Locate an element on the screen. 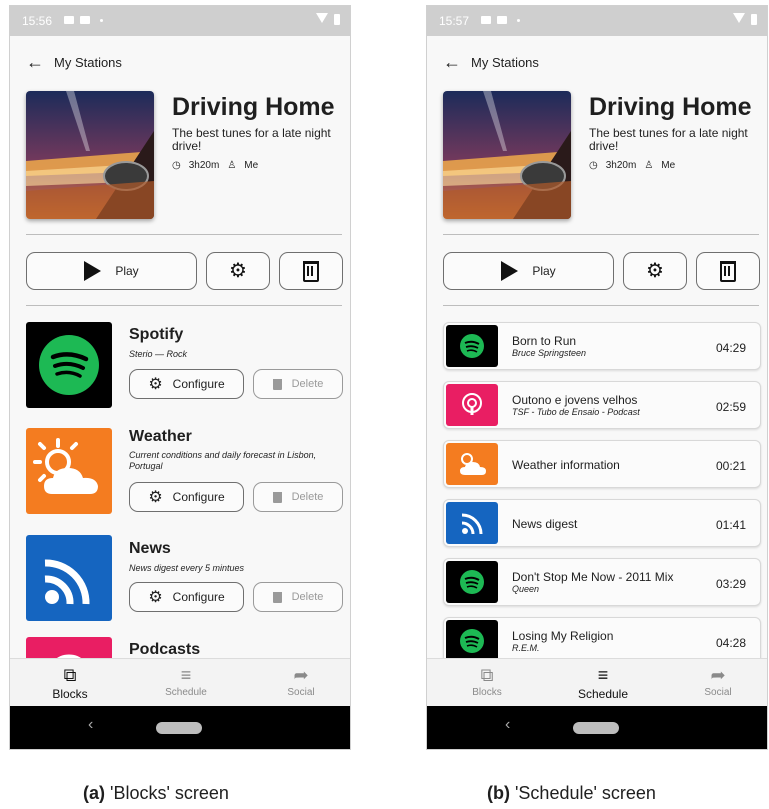 This screenshot has height=809, width=769. list-icon: ≡ is located at coordinates (186, 675).